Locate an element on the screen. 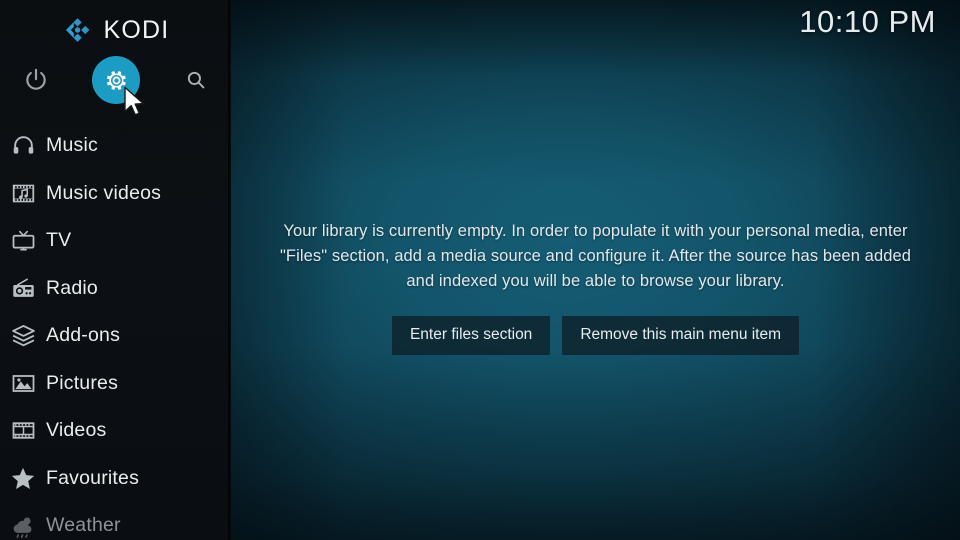  sidebar-item-favourites: Favourites is located at coordinates (115, 479).